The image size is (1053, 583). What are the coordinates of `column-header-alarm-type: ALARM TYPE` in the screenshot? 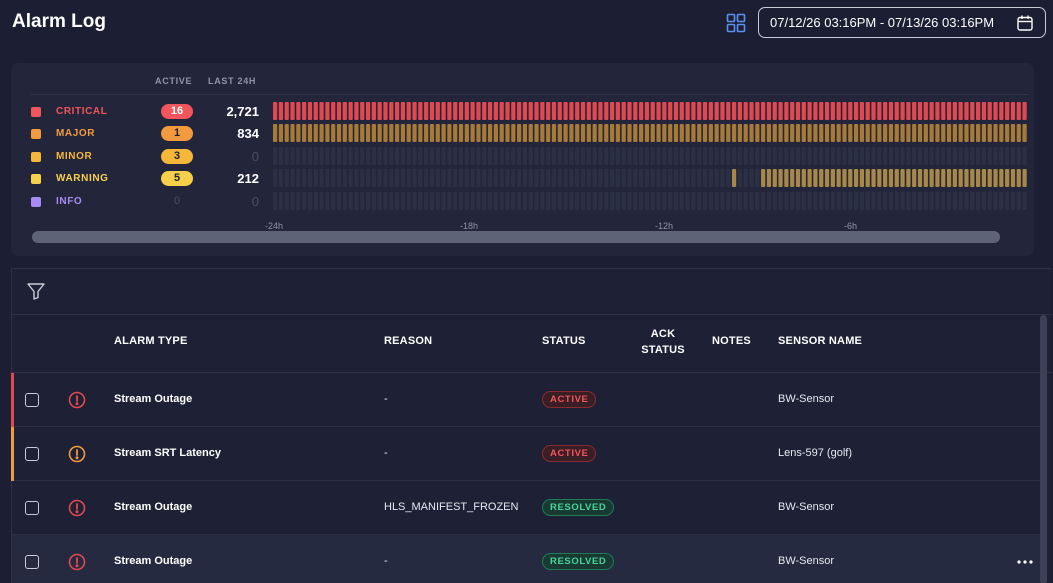 It's located at (151, 341).